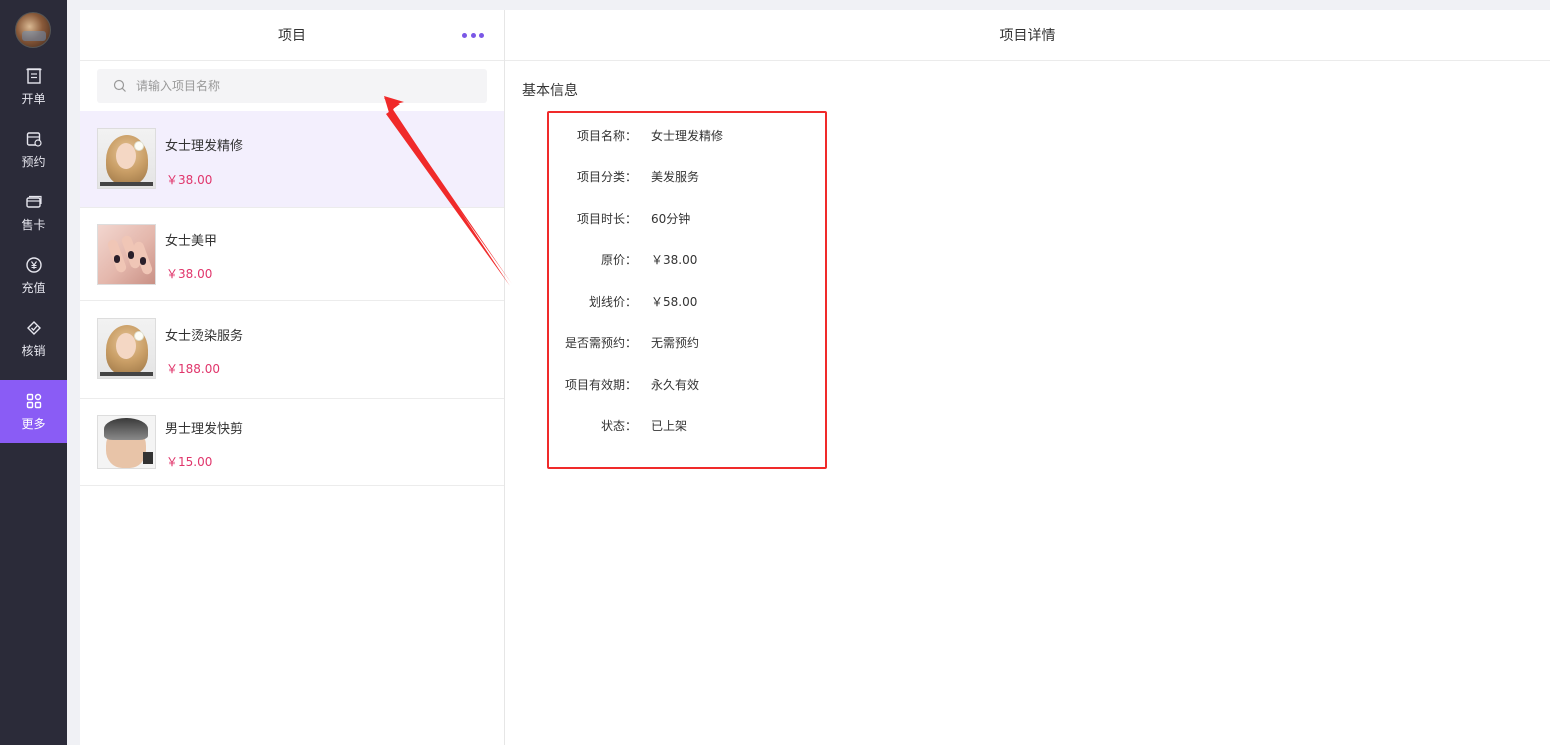 The height and width of the screenshot is (745, 1550). I want to click on info-value: 无需预约, so click(675, 343).